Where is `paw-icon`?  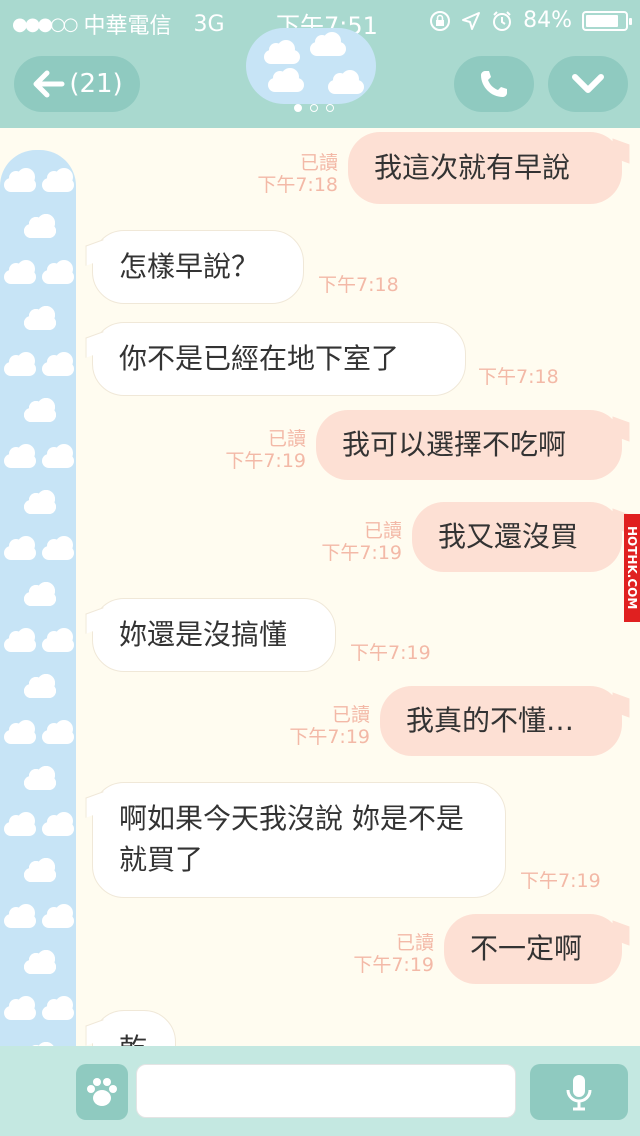 paw-icon is located at coordinates (102, 1092).